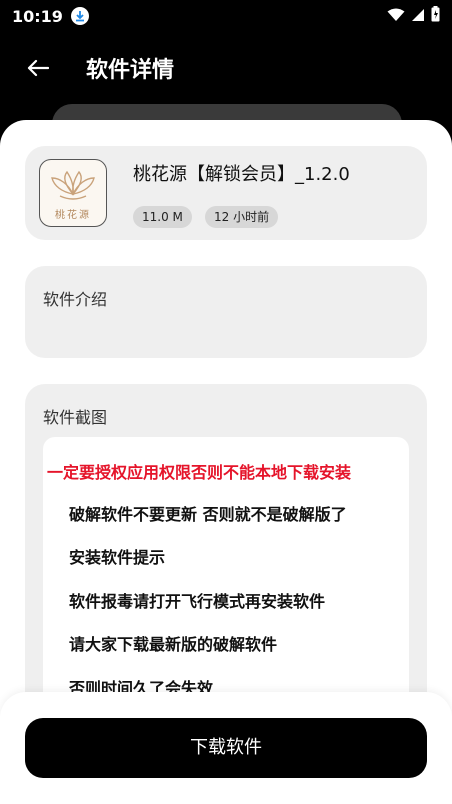  I want to click on signal-icon, so click(418, 16).